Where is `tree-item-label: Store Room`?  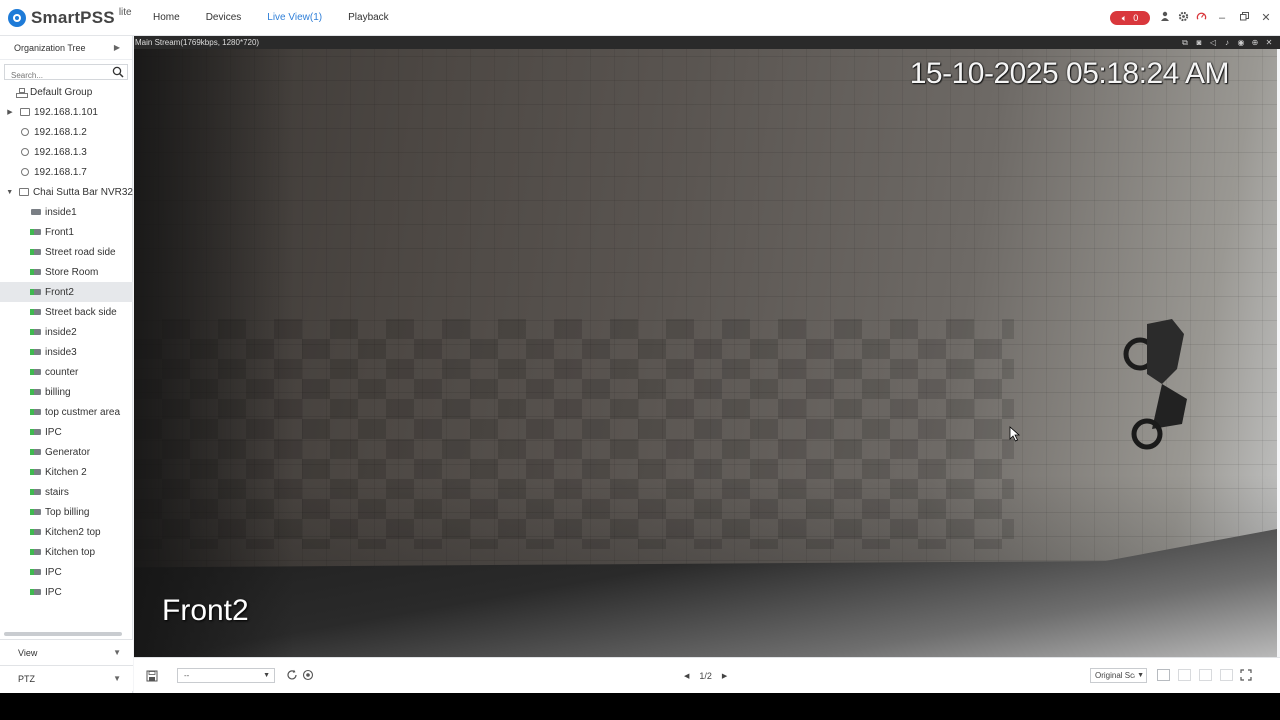
tree-item-label: Store Room is located at coordinates (72, 272).